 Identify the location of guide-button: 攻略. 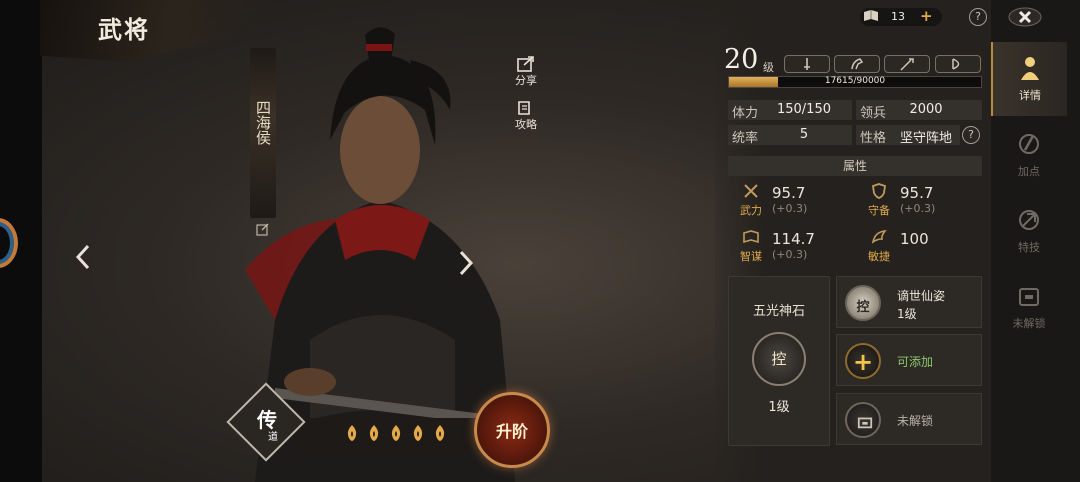
(526, 118).